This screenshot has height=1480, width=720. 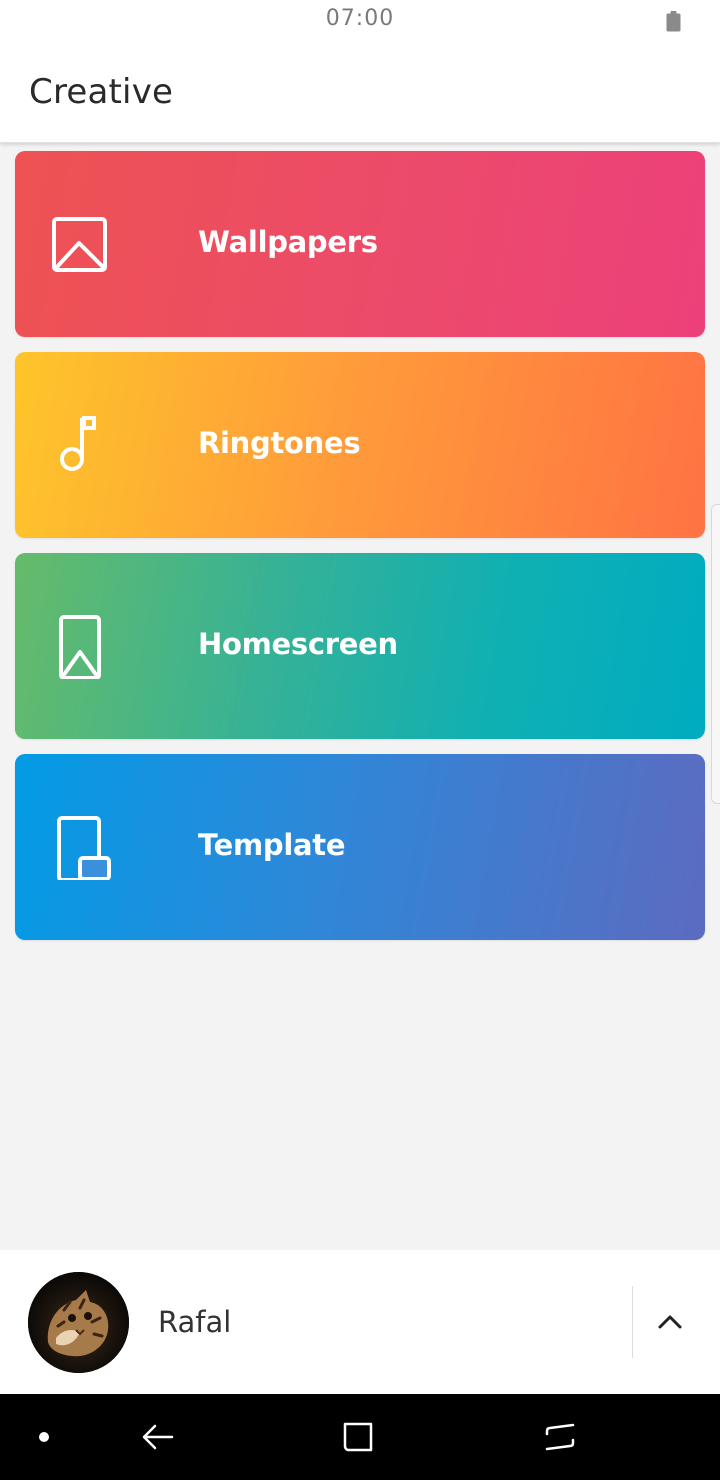 I want to click on music-note-icon, so click(x=81, y=446).